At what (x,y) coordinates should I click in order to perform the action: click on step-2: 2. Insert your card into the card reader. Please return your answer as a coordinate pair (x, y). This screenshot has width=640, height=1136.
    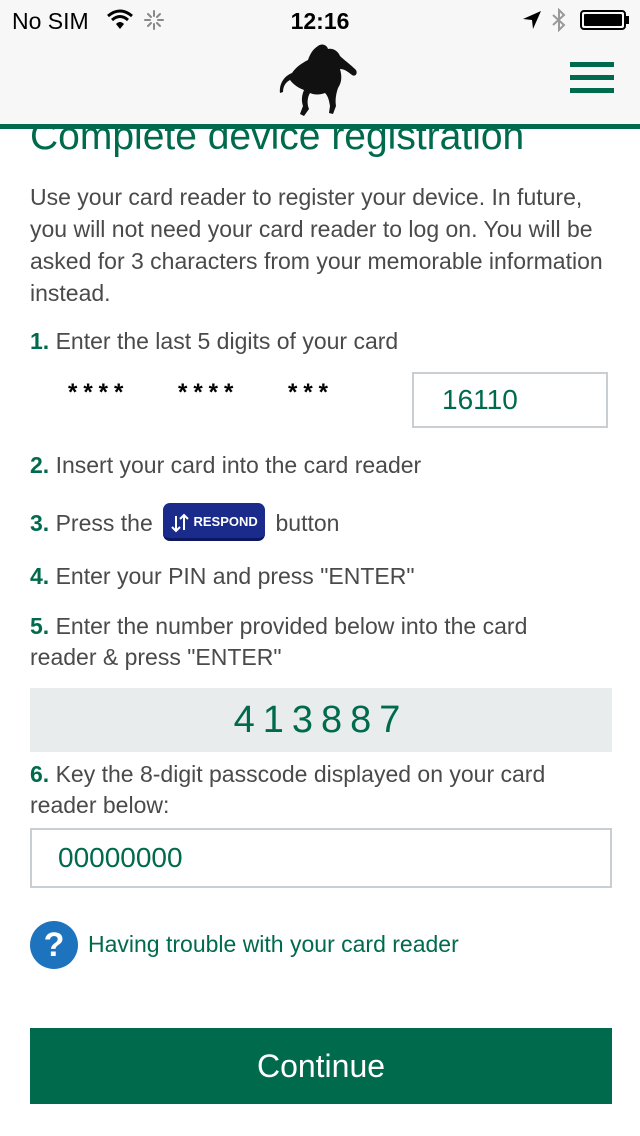
    Looking at the image, I should click on (225, 465).